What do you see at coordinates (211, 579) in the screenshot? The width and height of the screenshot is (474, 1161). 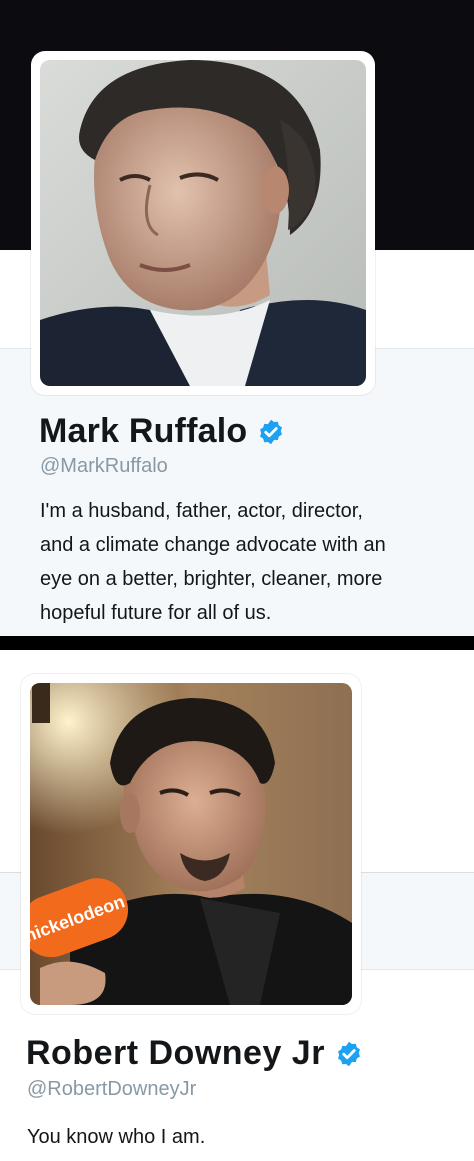 I see `bio-line: eye on a better, brighter, cleaner, more` at bounding box center [211, 579].